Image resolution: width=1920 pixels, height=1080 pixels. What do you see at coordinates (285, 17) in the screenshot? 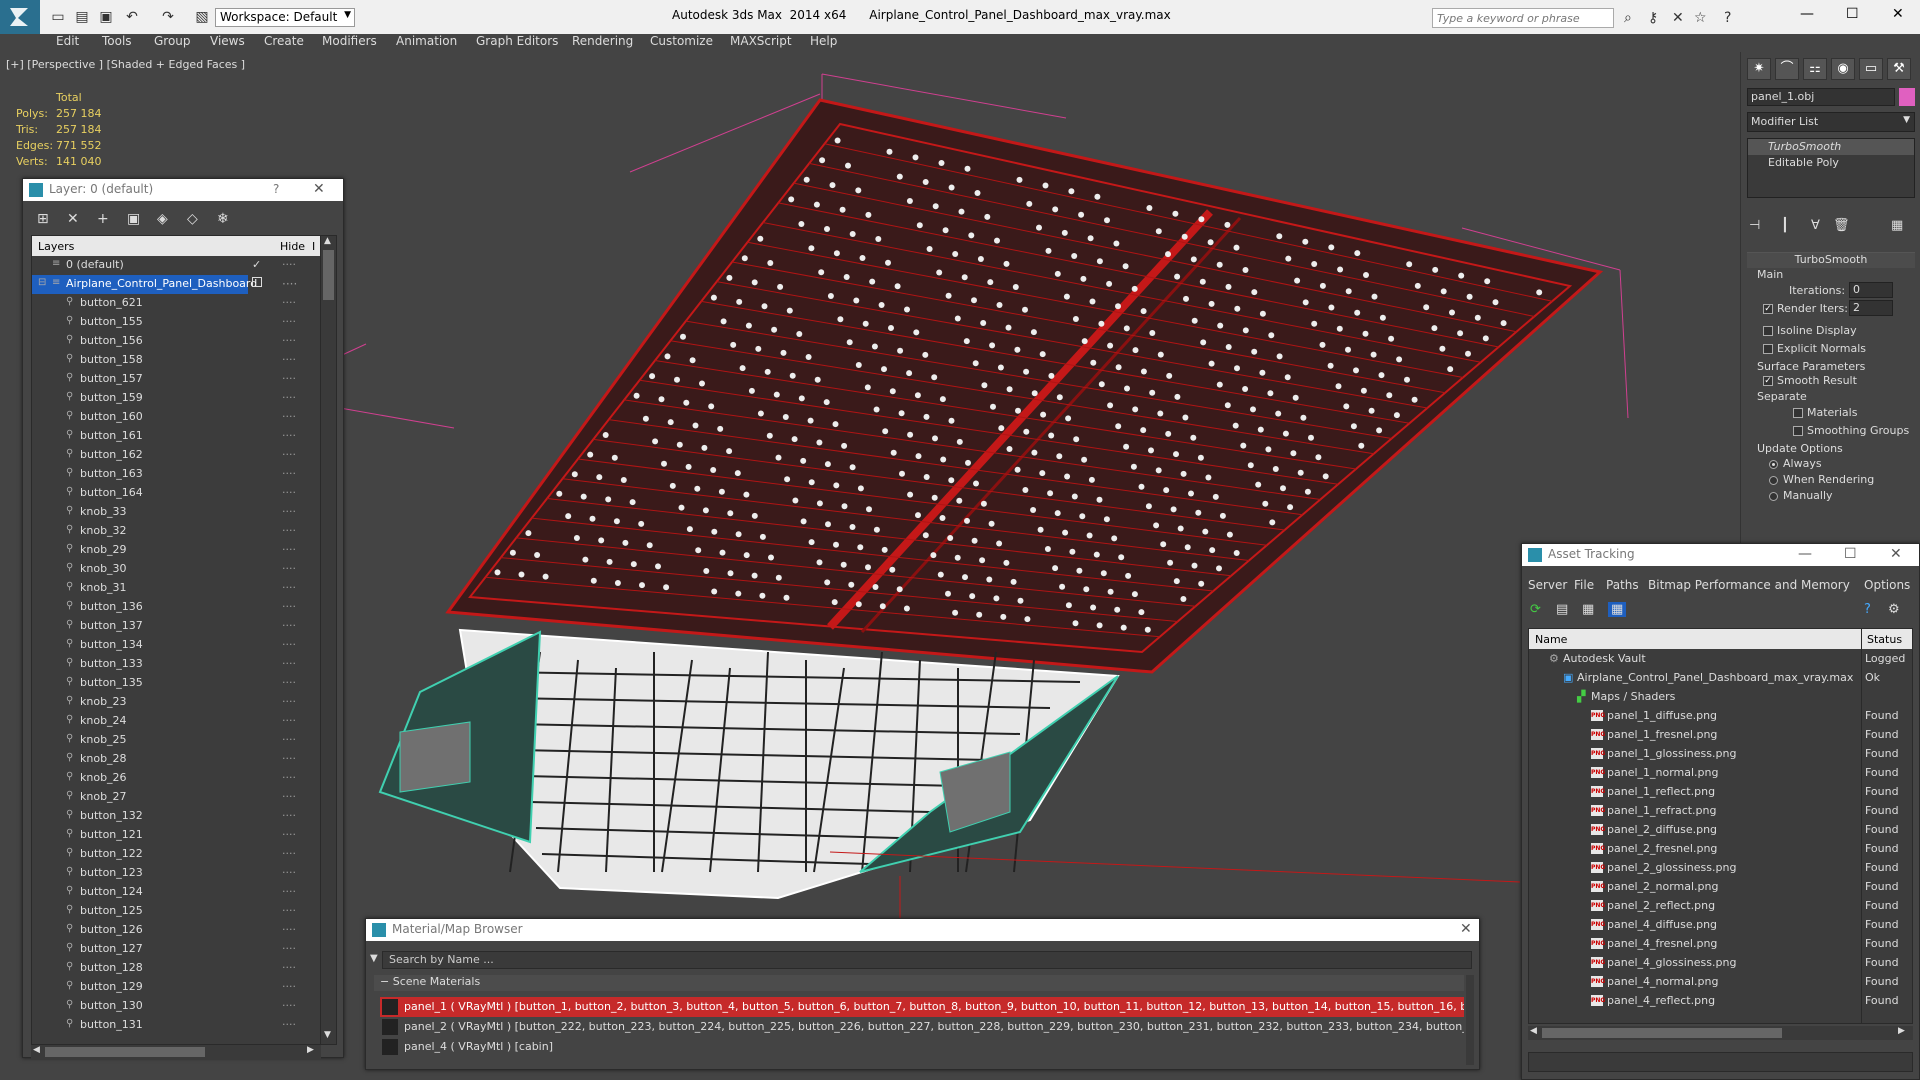
I see `workspace-dropdown: Workspace: Default ▼` at bounding box center [285, 17].